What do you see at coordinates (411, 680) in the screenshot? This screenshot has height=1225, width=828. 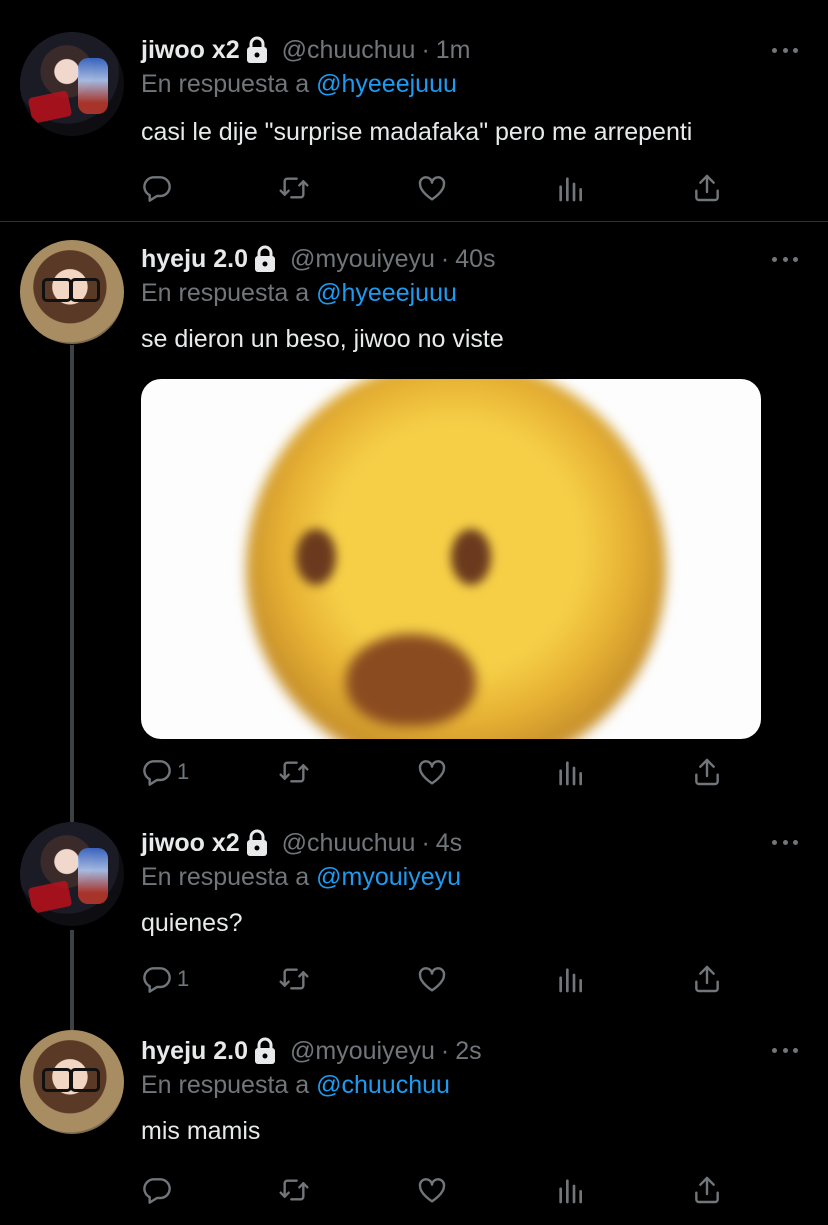 I see `emoji-mouth` at bounding box center [411, 680].